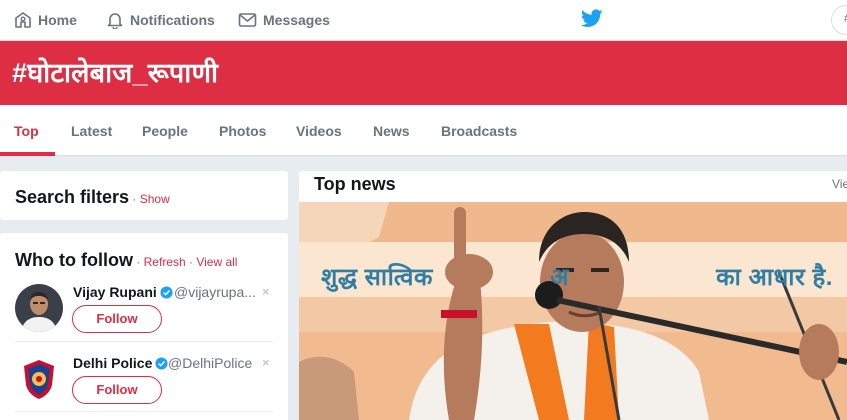 The height and width of the screenshot is (420, 847). Describe the element at coordinates (74, 260) in the screenshot. I see `who-to-follow-title: Who to follow` at that location.